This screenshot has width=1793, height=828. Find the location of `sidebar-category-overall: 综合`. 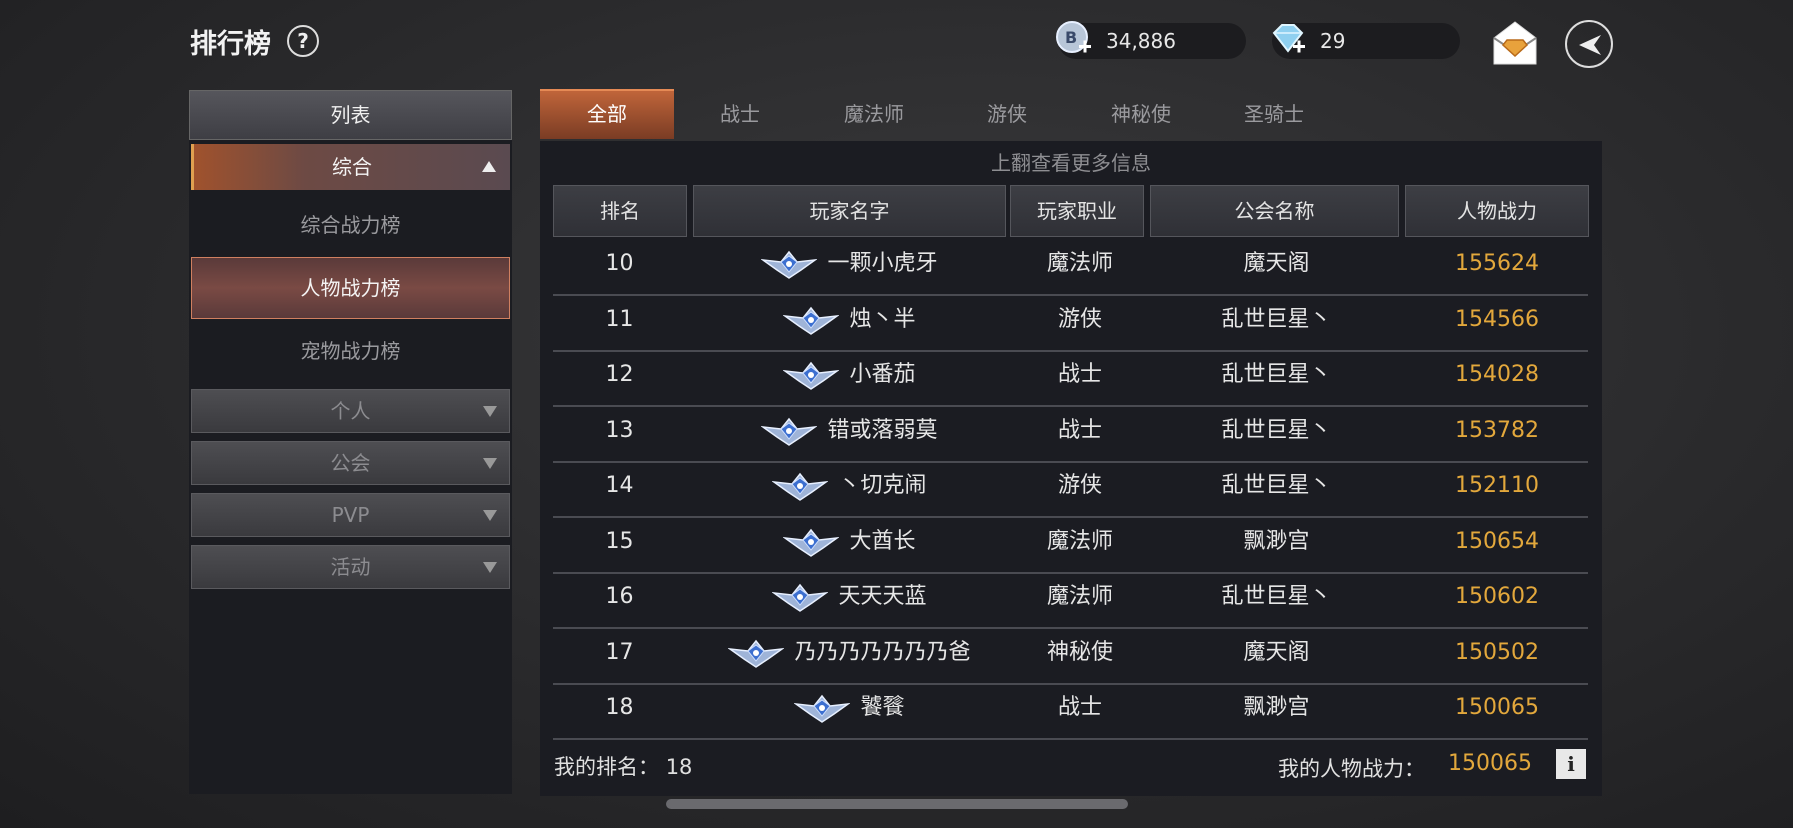

sidebar-category-overall: 综合 is located at coordinates (350, 167).